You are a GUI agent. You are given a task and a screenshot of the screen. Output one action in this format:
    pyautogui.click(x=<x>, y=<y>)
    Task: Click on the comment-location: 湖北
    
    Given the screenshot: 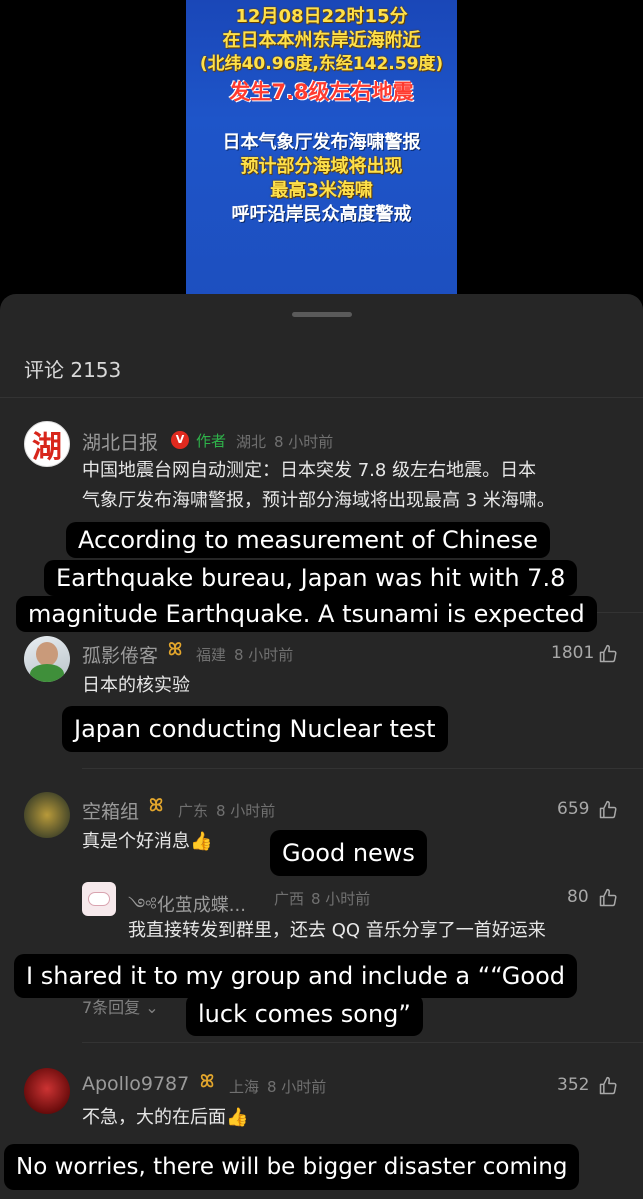 What is the action you would take?
    pyautogui.click(x=251, y=442)
    